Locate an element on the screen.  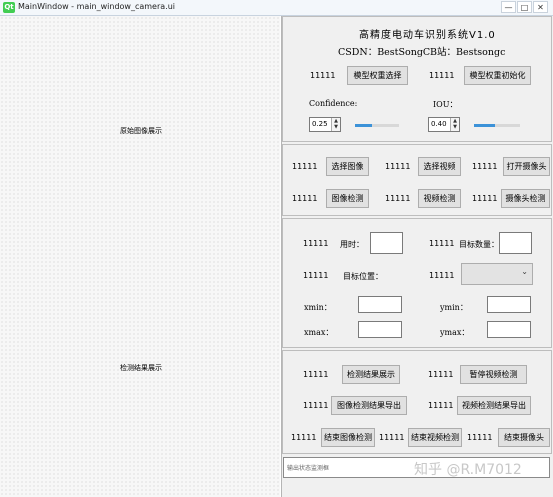
end-camera-button: 结束摄像头 is located at coordinates (524, 437).